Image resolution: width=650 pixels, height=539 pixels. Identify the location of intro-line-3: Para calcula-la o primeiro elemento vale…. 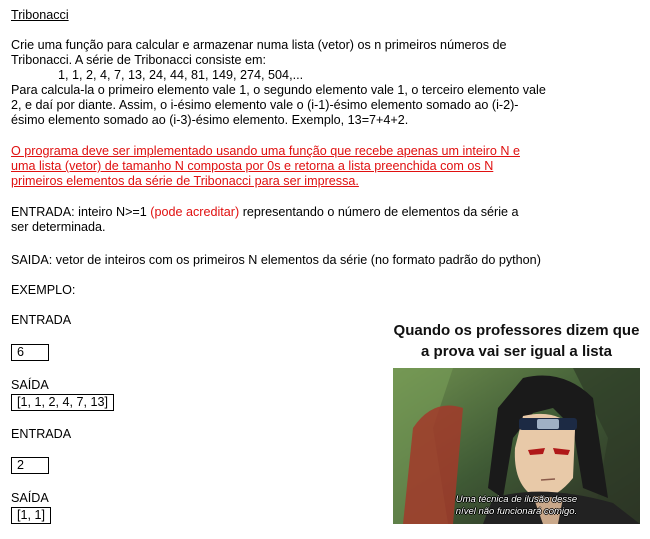
(278, 90).